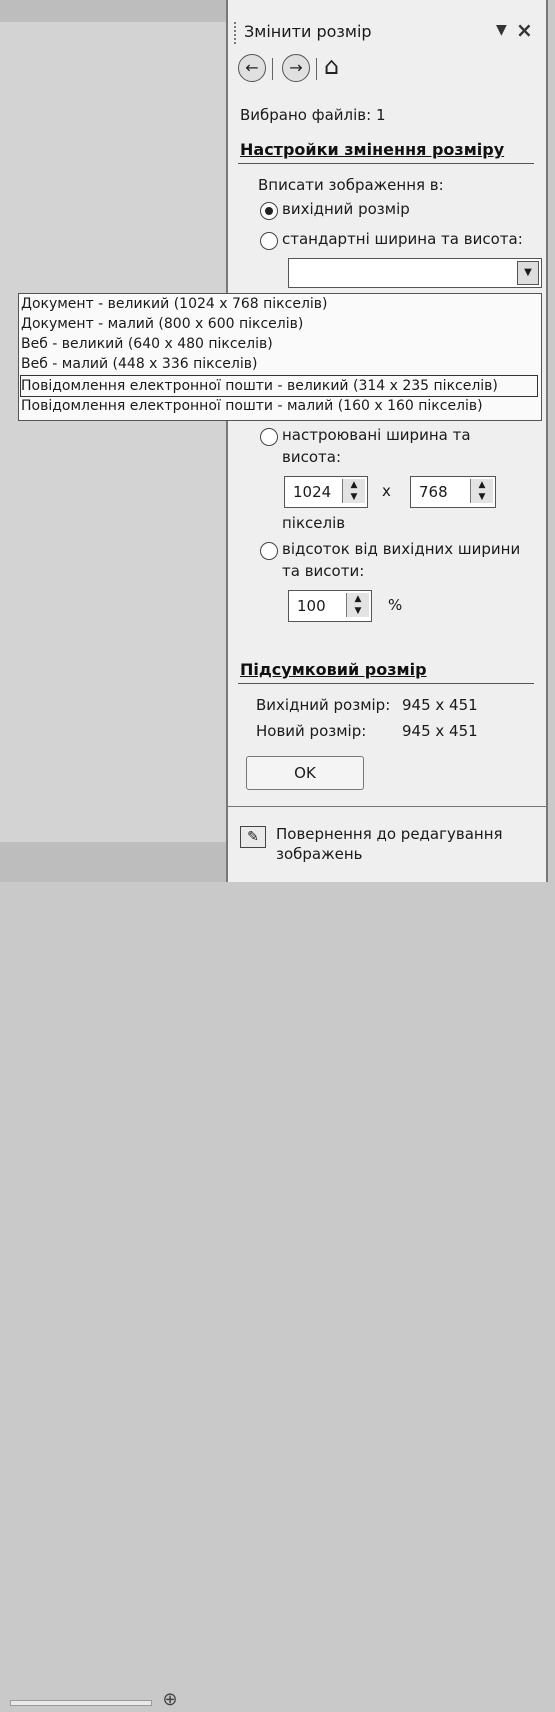 The image size is (555, 1712). What do you see at coordinates (387, 28) in the screenshot?
I see `pane-header: Змінити розмір ▼ ×` at bounding box center [387, 28].